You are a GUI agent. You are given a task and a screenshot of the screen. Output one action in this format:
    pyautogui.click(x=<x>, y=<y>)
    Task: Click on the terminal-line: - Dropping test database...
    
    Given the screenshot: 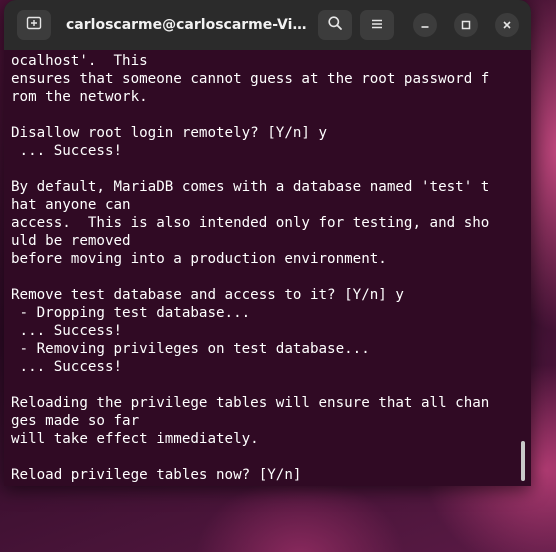 What is the action you would take?
    pyautogui.click(x=131, y=313)
    